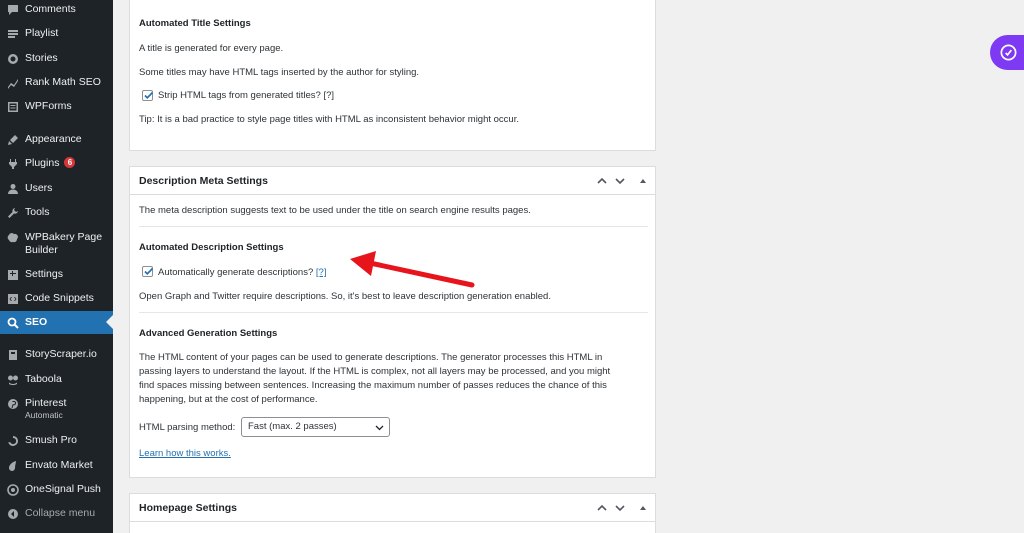 The width and height of the screenshot is (1024, 533). I want to click on collapse-icon, so click(13, 514).